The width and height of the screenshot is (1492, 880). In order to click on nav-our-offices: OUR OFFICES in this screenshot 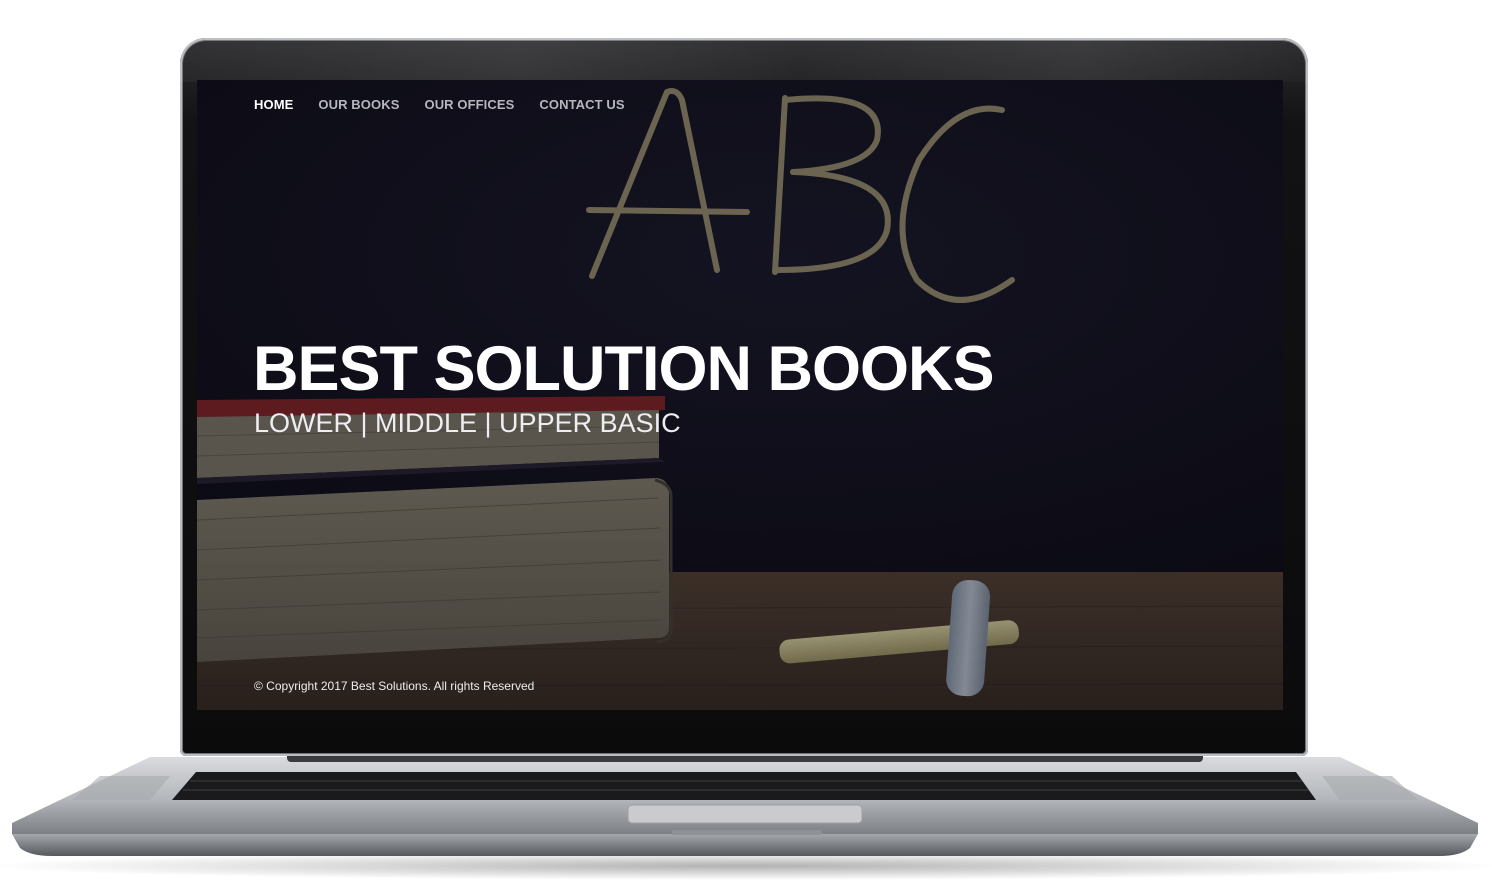, I will do `click(469, 104)`.